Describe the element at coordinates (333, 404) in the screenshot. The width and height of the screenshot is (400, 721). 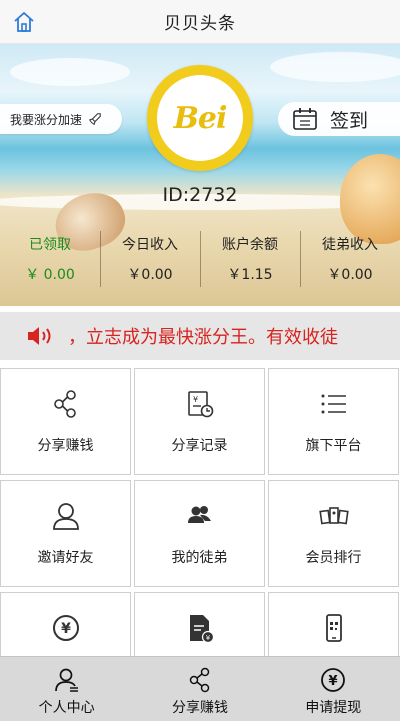
I see `list-icon` at that location.